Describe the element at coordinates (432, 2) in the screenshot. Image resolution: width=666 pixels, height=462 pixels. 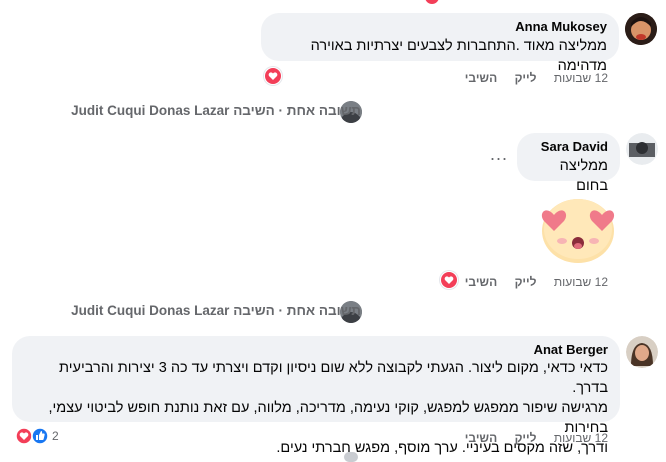
I see `partial-reaction-top` at that location.